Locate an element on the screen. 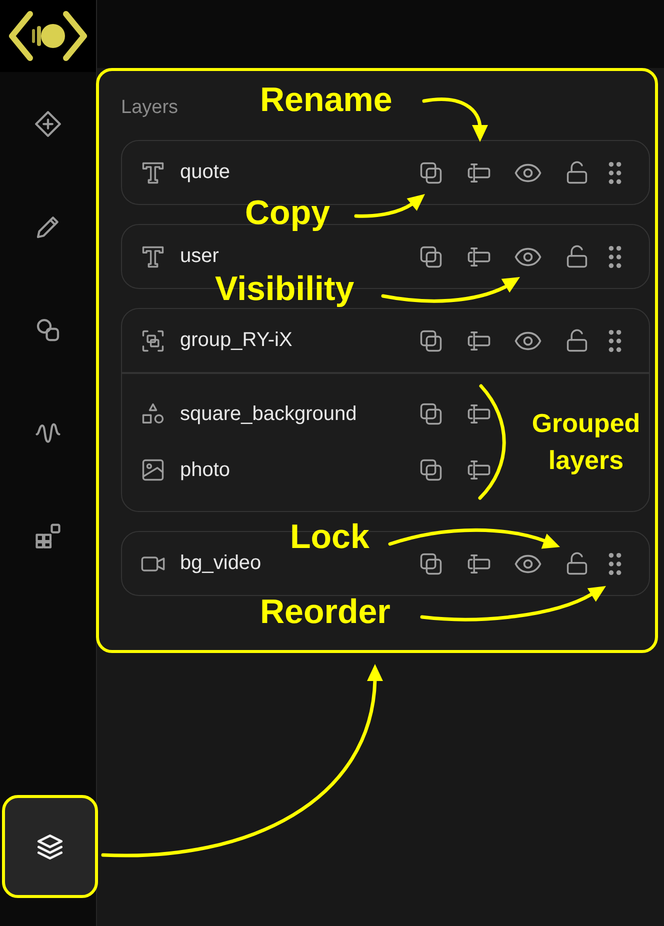 This screenshot has height=926, width=664. add-icon is located at coordinates (48, 123).